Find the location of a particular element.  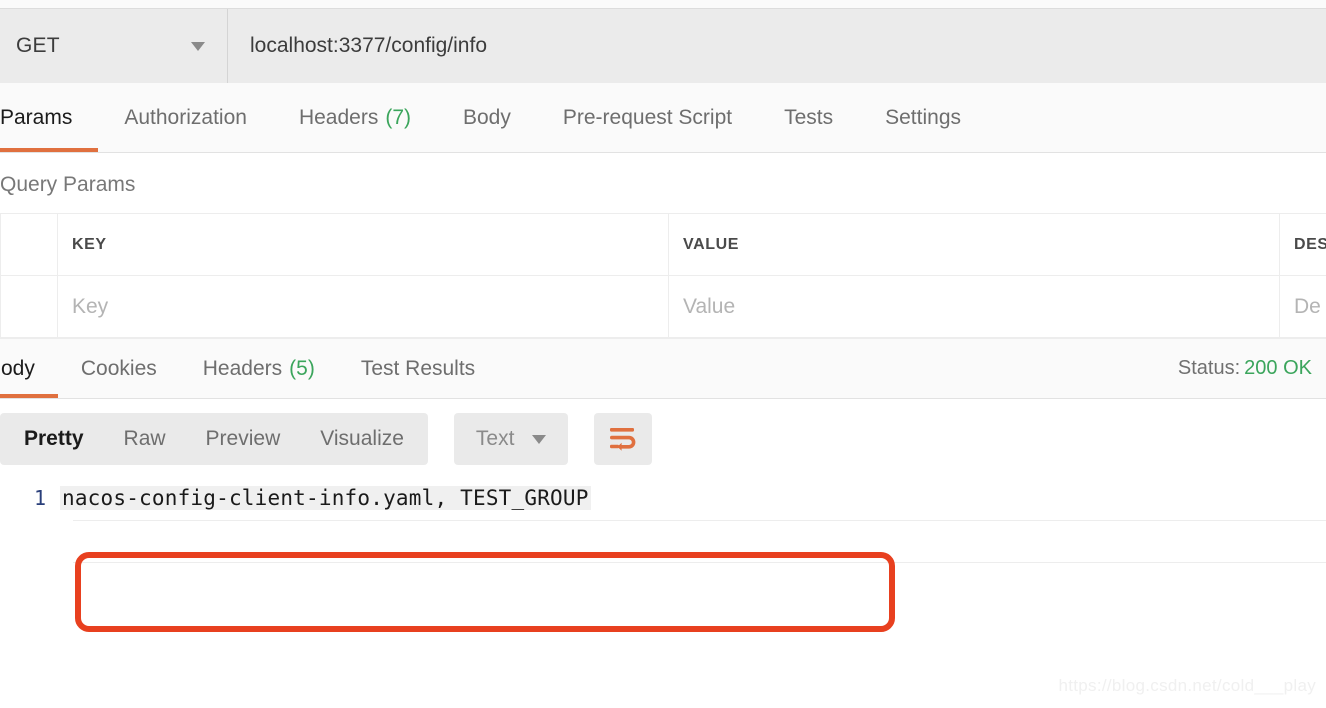

tab-authorization-label: Authorization is located at coordinates (185, 117).